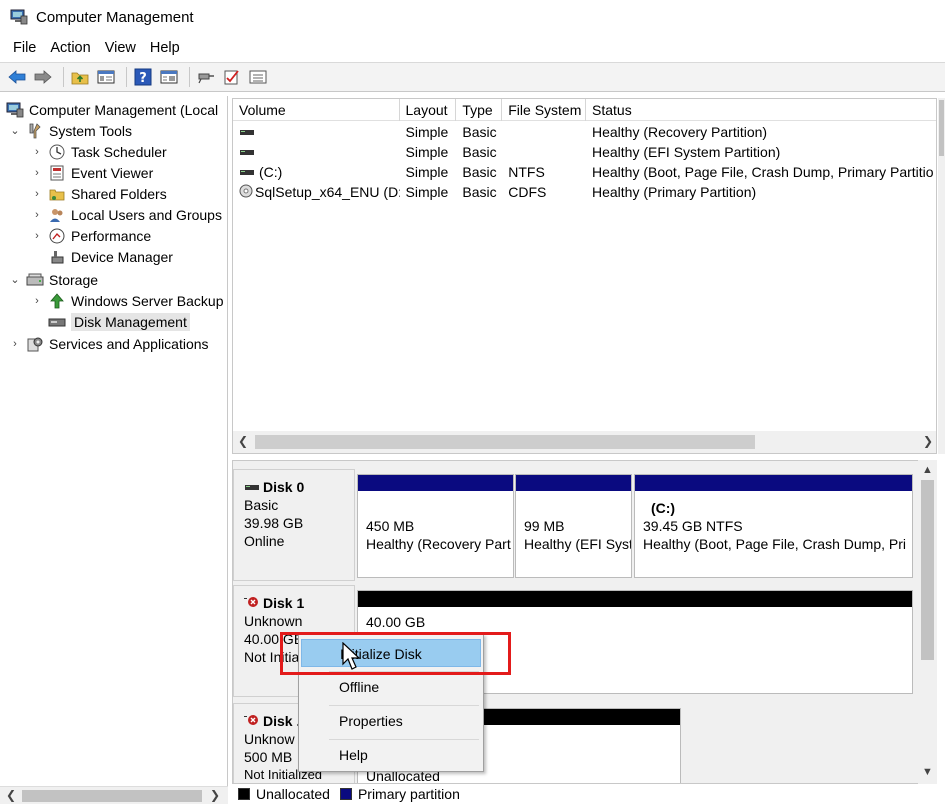 The image size is (945, 804). Describe the element at coordinates (106, 77) in the screenshot. I see `show-hide-tree-icon` at that location.